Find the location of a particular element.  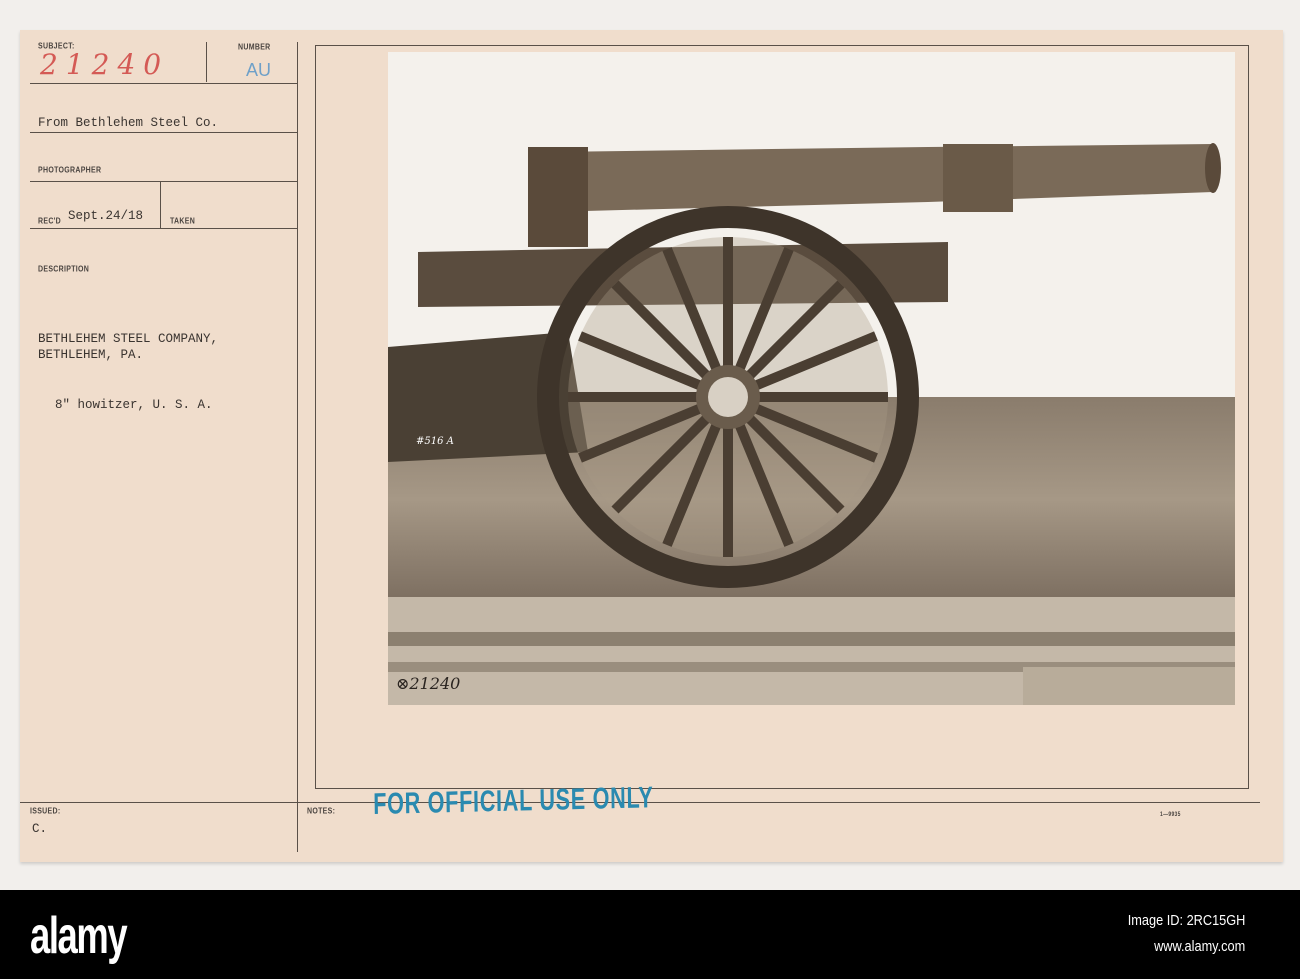

form-number: 1—9935 is located at coordinates (1170, 815).